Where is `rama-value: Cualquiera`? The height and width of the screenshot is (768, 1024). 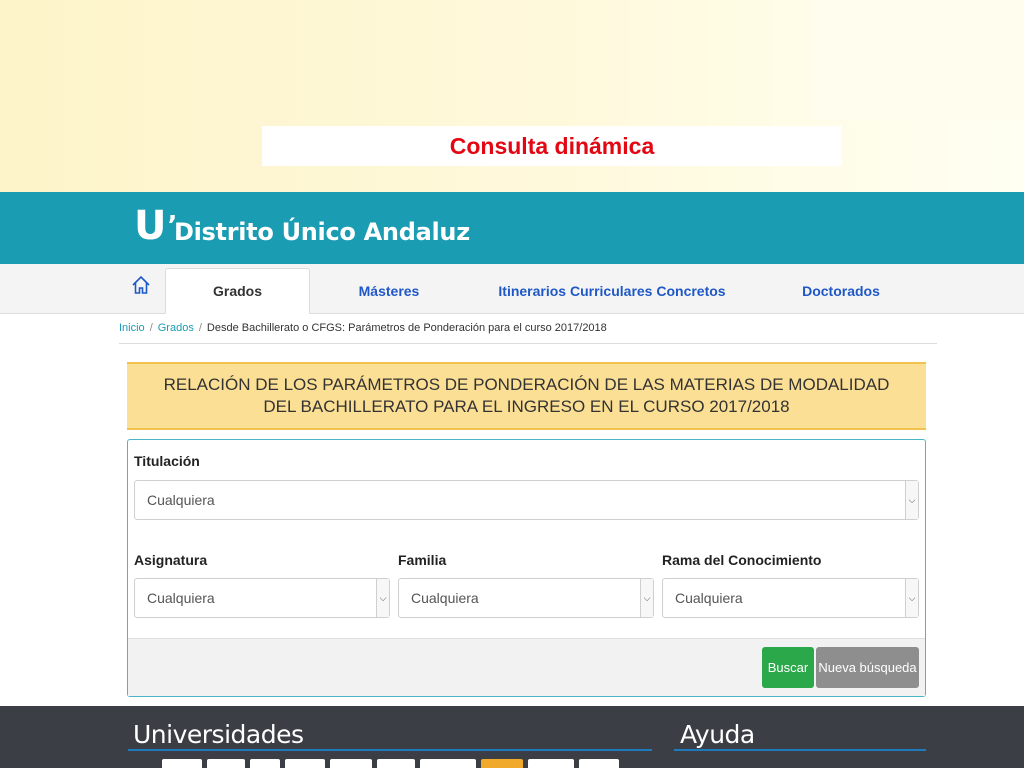 rama-value: Cualquiera is located at coordinates (709, 598).